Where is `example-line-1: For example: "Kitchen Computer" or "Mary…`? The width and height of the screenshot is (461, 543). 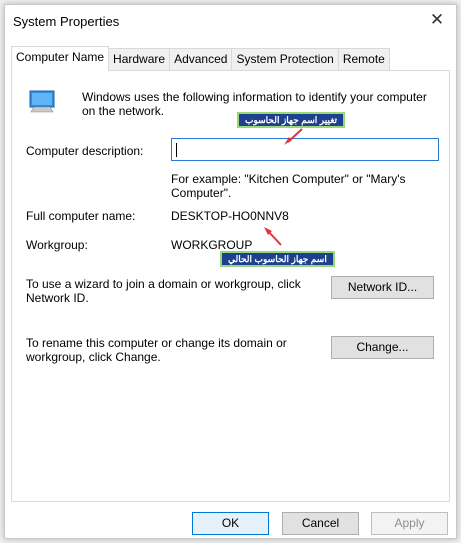 example-line-1: For example: "Kitchen Computer" or "Mary… is located at coordinates (288, 179).